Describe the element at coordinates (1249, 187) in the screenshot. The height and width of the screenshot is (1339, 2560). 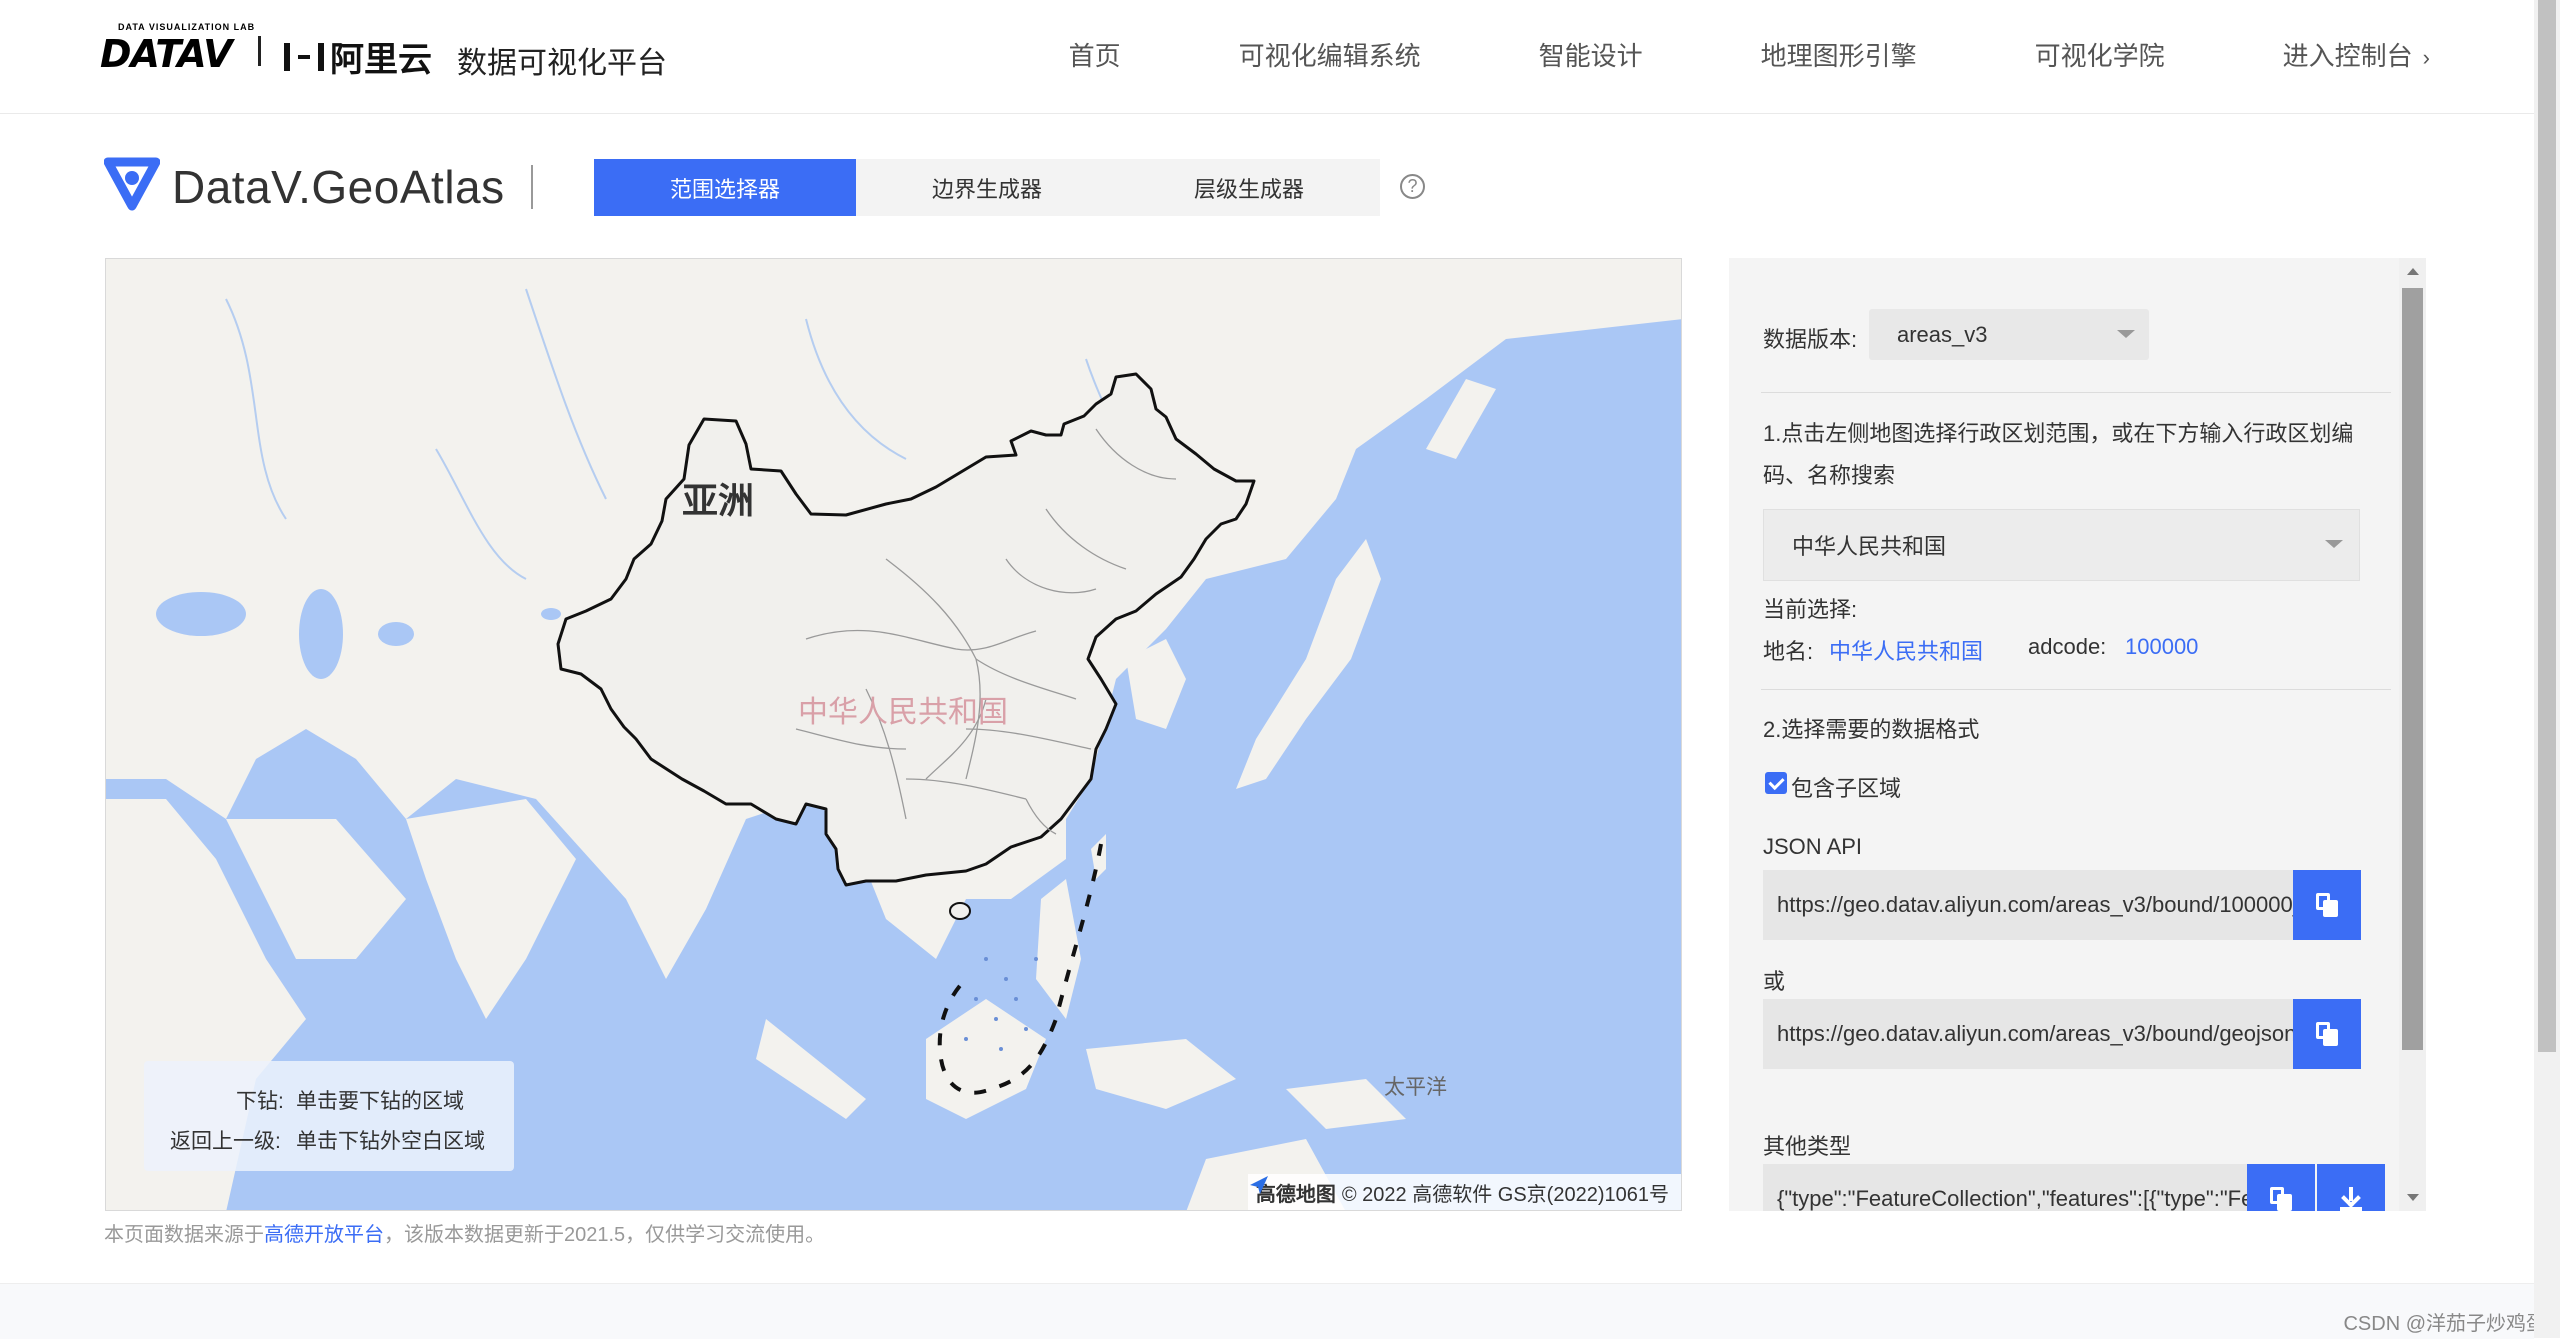
I see `tab-level-generator: 层级生成器` at that location.